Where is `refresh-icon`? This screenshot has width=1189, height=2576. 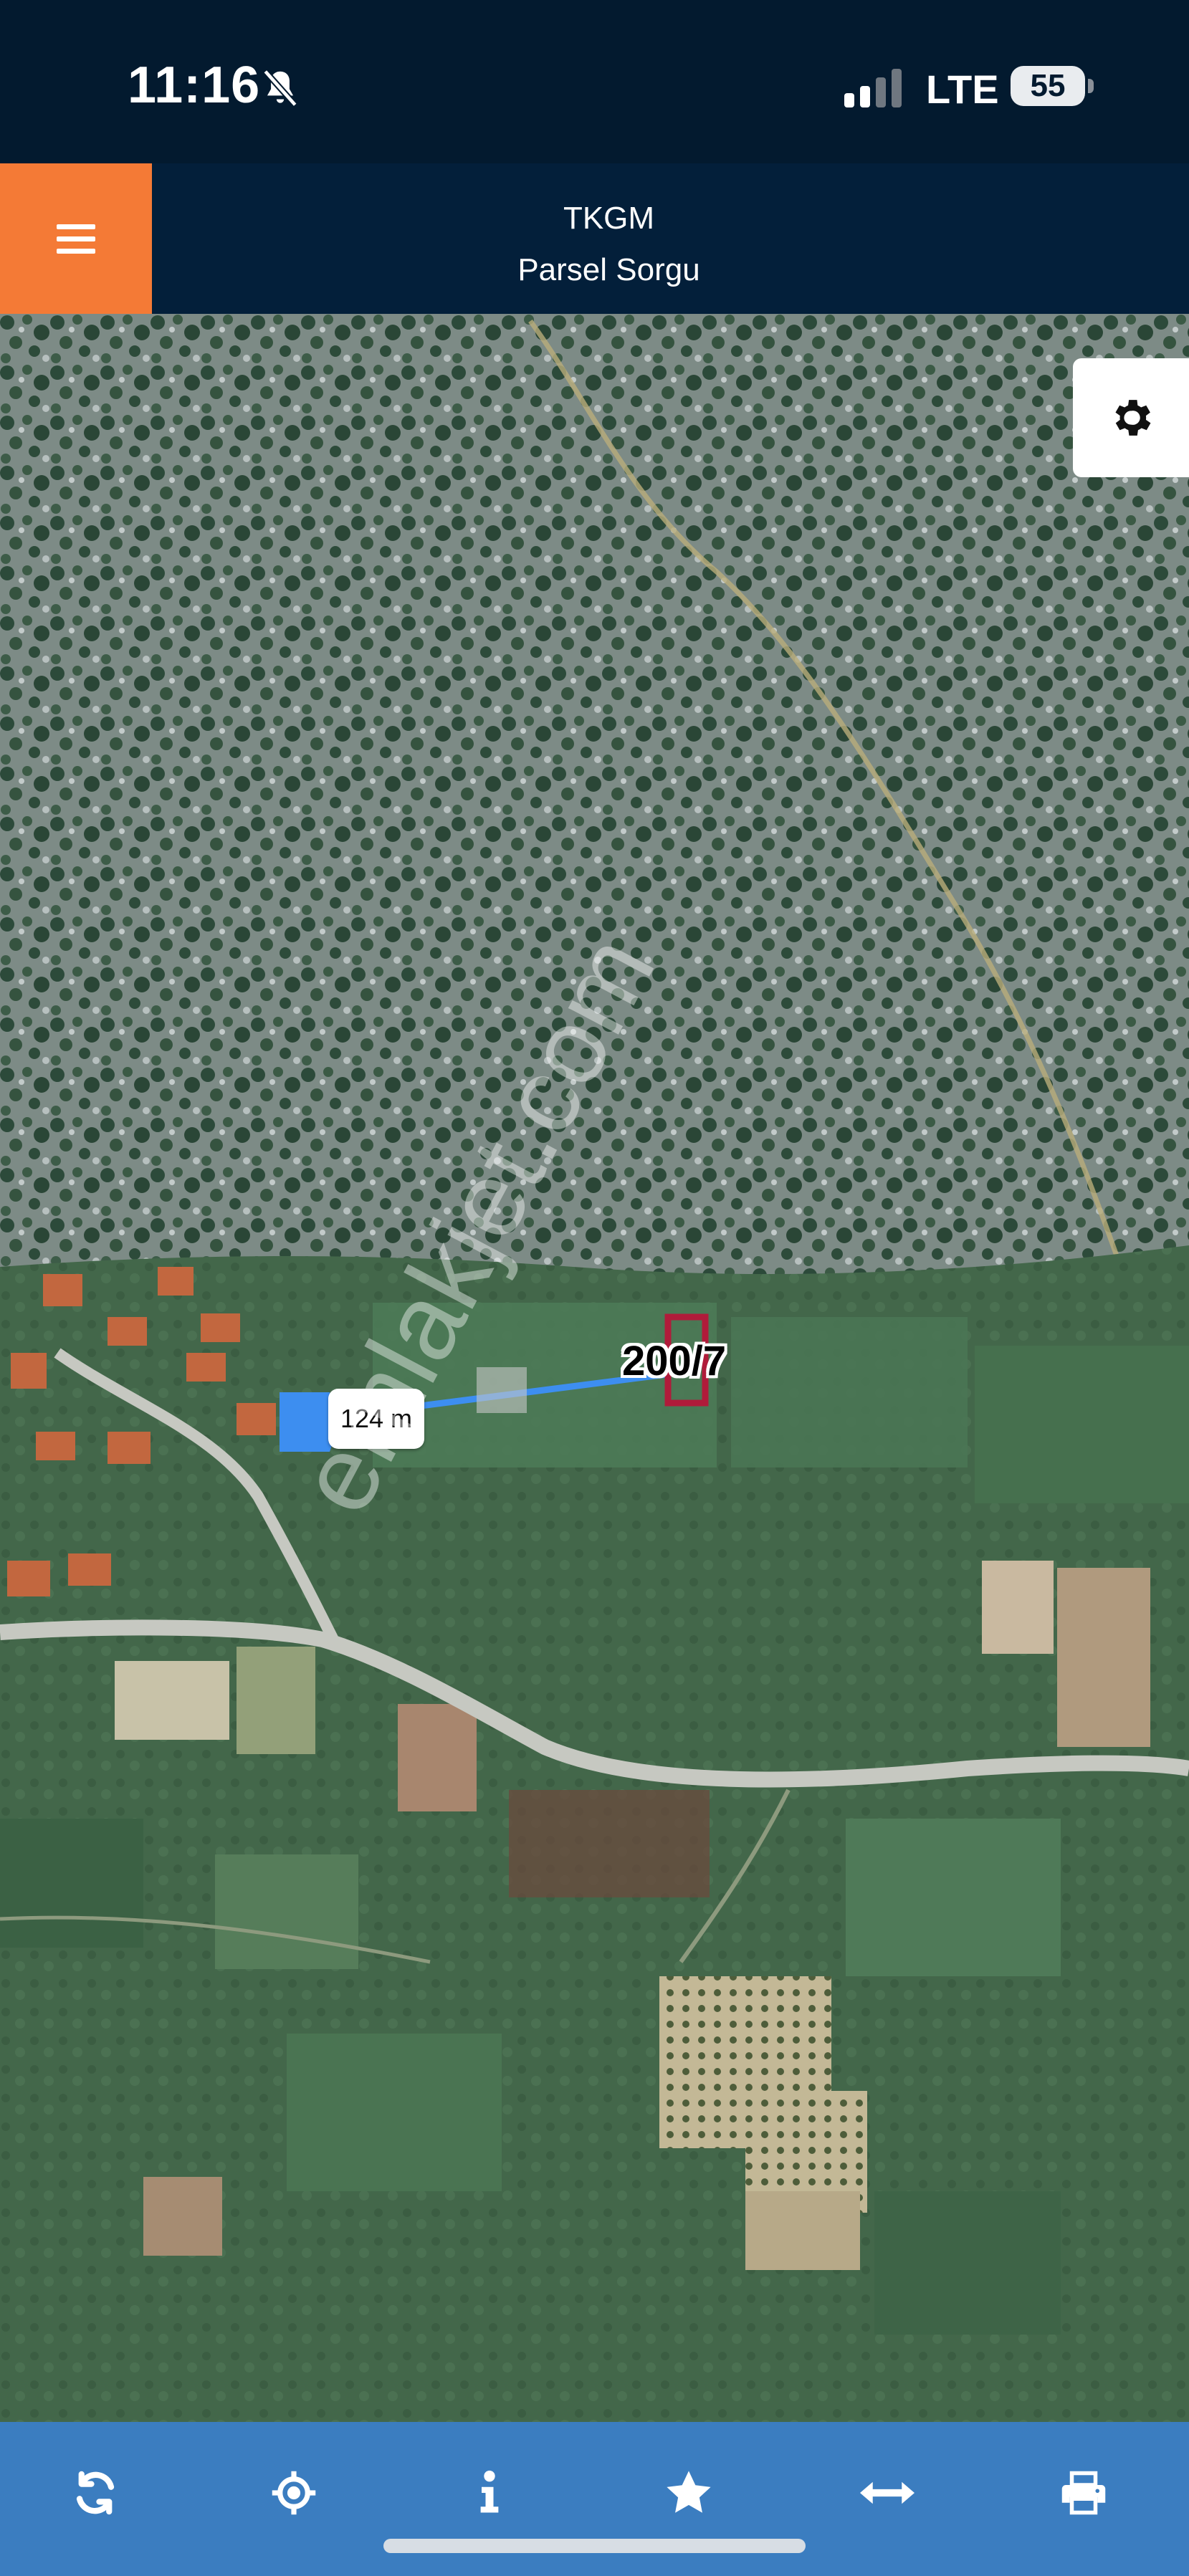
refresh-icon is located at coordinates (95, 2493).